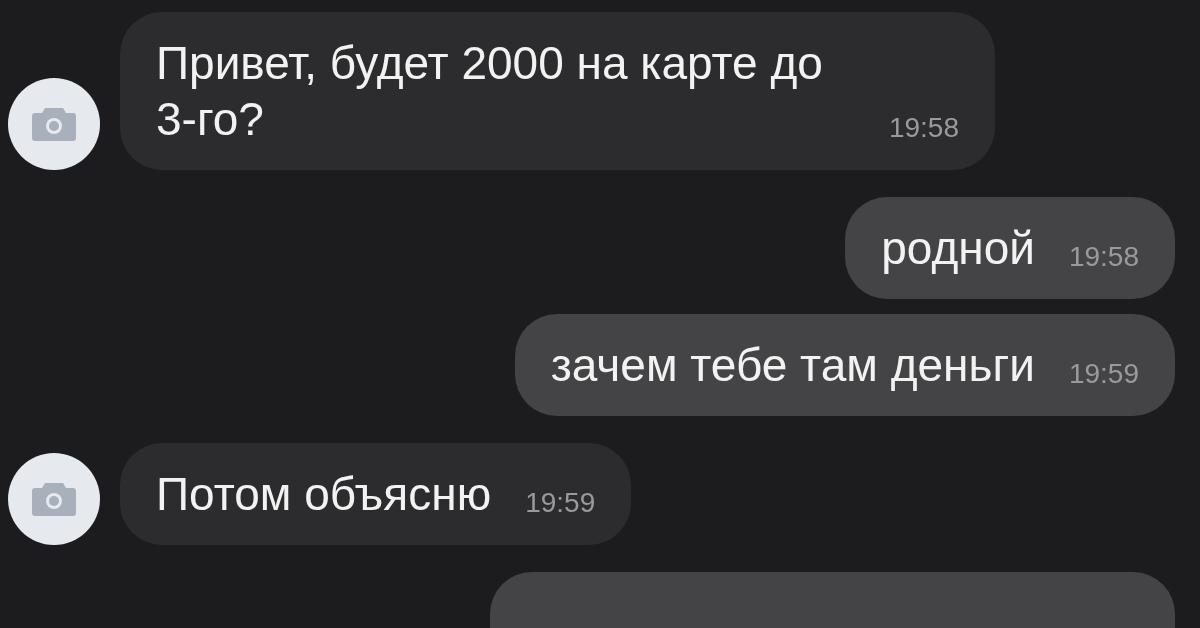  Describe the element at coordinates (324, 494) in the screenshot. I see `message-text: Потом объясню` at that location.